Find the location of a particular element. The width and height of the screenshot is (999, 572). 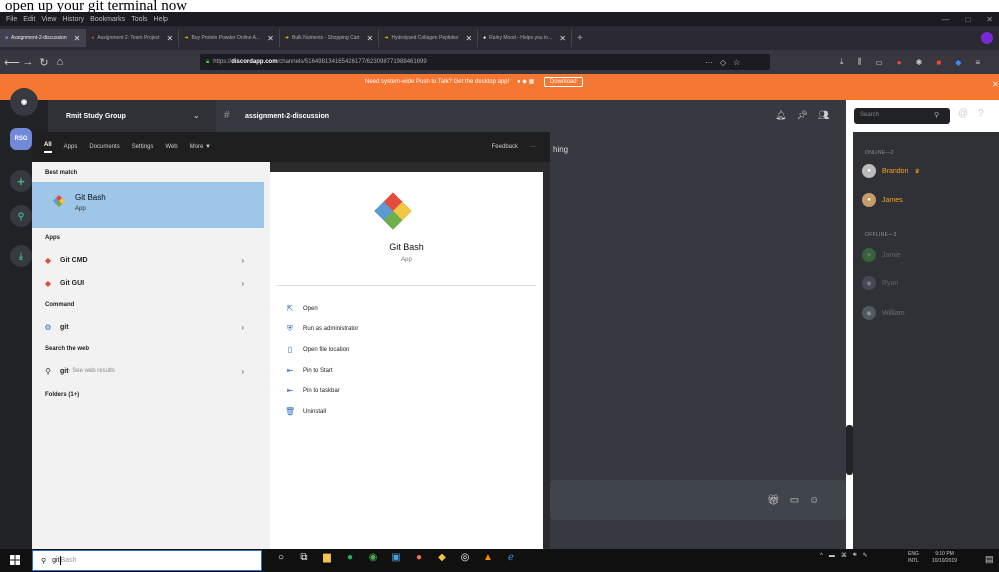

firefox-icon: ● is located at coordinates (419, 557).